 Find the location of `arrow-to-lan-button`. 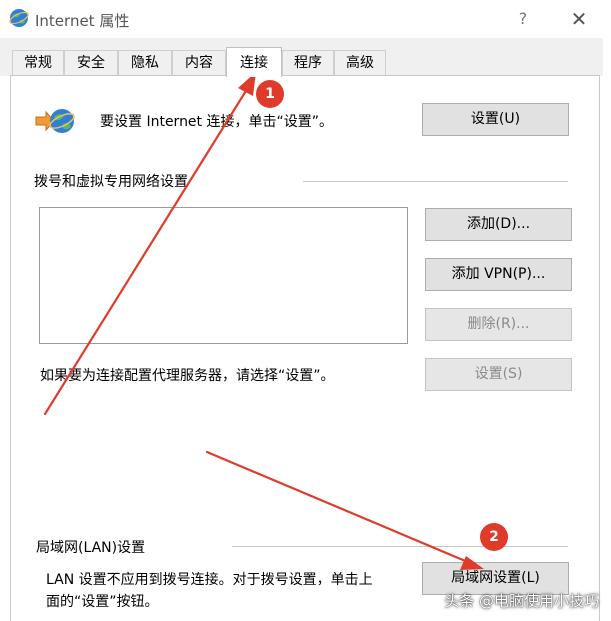

arrow-to-lan-button is located at coordinates (338, 507).